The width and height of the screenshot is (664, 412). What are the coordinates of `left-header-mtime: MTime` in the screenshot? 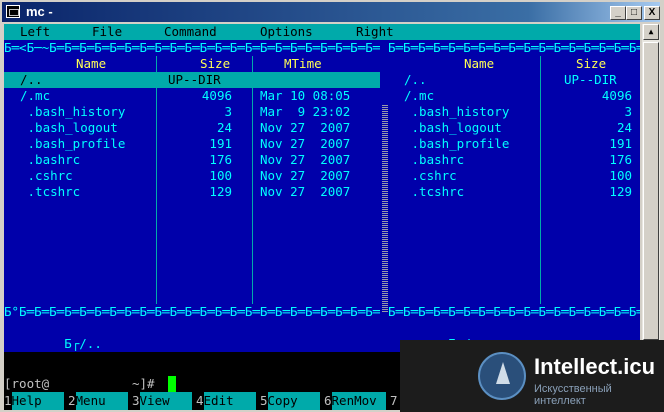 It's located at (303, 64).